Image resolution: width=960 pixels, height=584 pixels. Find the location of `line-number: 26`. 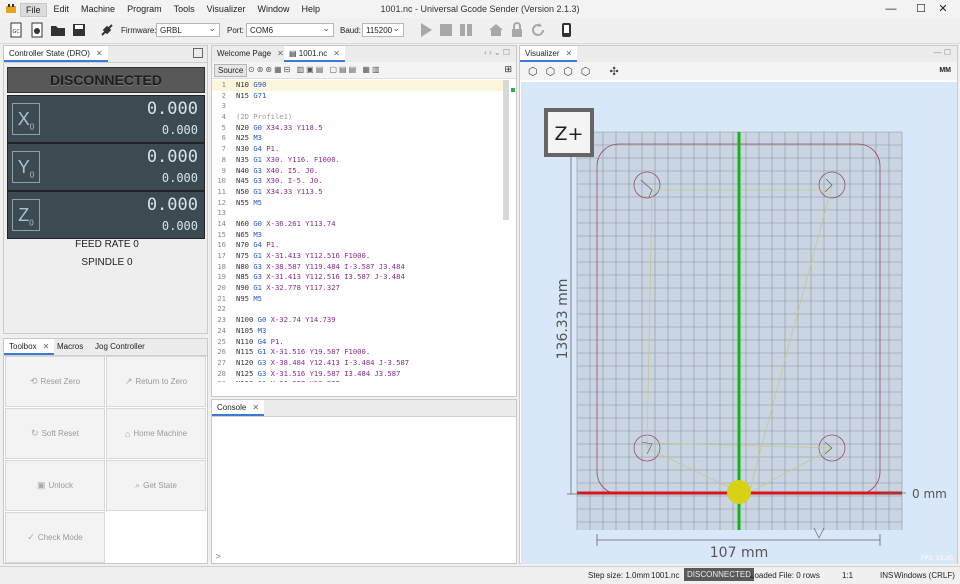

line-number: 26 is located at coordinates (221, 352).